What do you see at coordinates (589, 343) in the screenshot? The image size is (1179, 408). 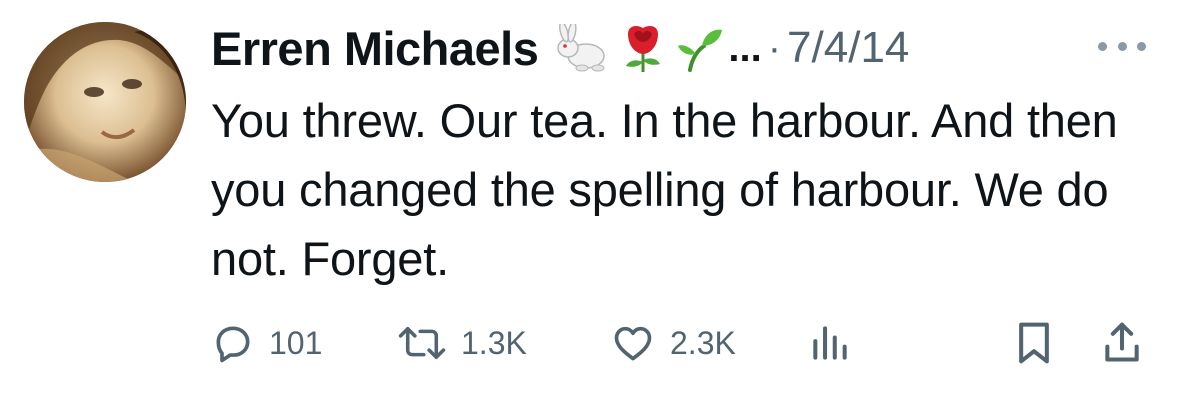 I see `action-bar: 101 1.3K 2.3K` at bounding box center [589, 343].